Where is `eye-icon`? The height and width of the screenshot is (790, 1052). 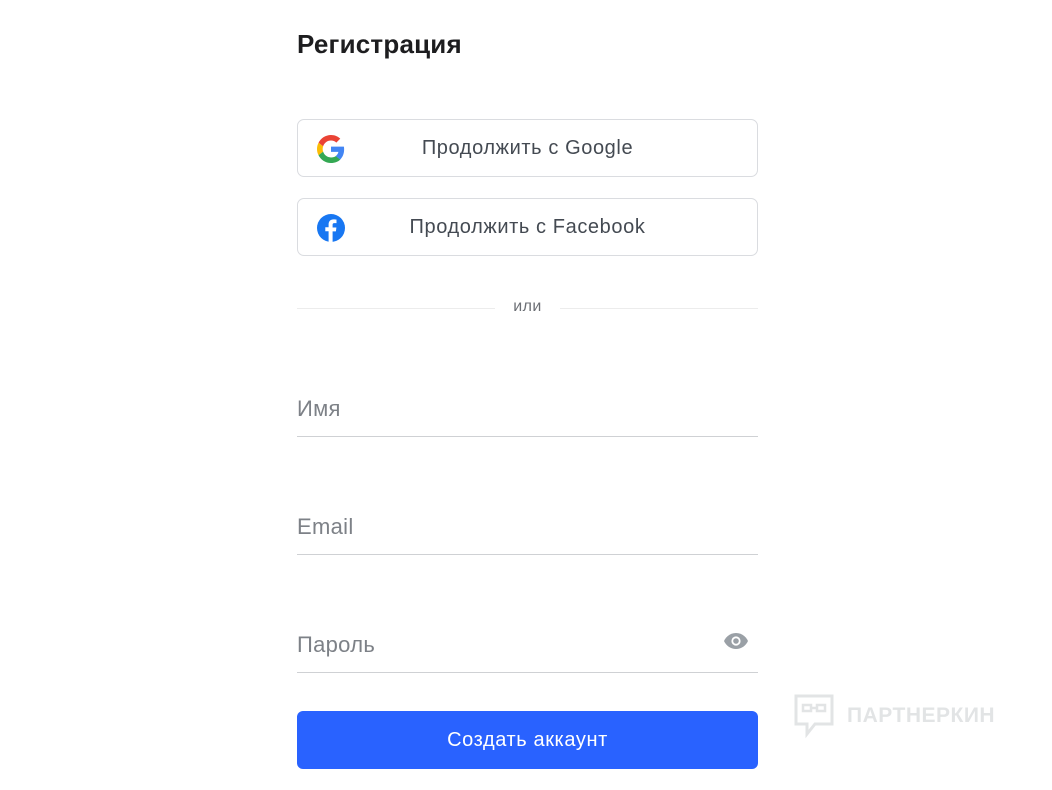 eye-icon is located at coordinates (736, 641).